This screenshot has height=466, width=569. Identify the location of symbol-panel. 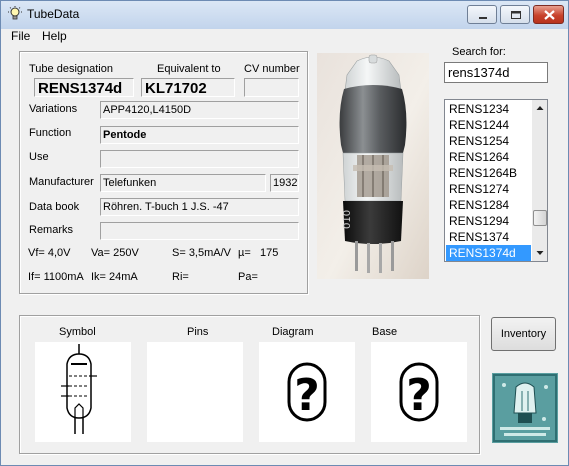
(83, 392).